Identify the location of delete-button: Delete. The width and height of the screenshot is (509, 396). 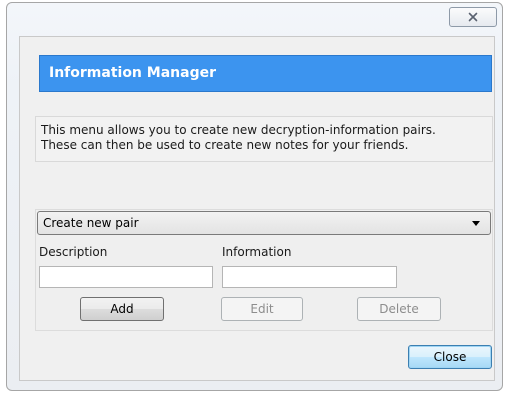
(399, 309).